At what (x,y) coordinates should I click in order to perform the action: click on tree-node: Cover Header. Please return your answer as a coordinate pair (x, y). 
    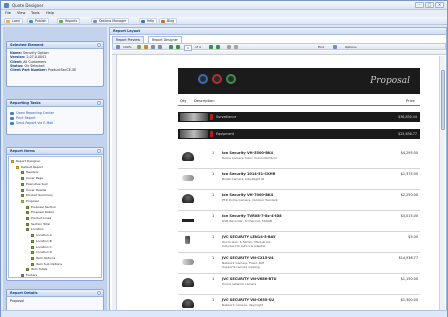
    Looking at the image, I should click on (34, 190).